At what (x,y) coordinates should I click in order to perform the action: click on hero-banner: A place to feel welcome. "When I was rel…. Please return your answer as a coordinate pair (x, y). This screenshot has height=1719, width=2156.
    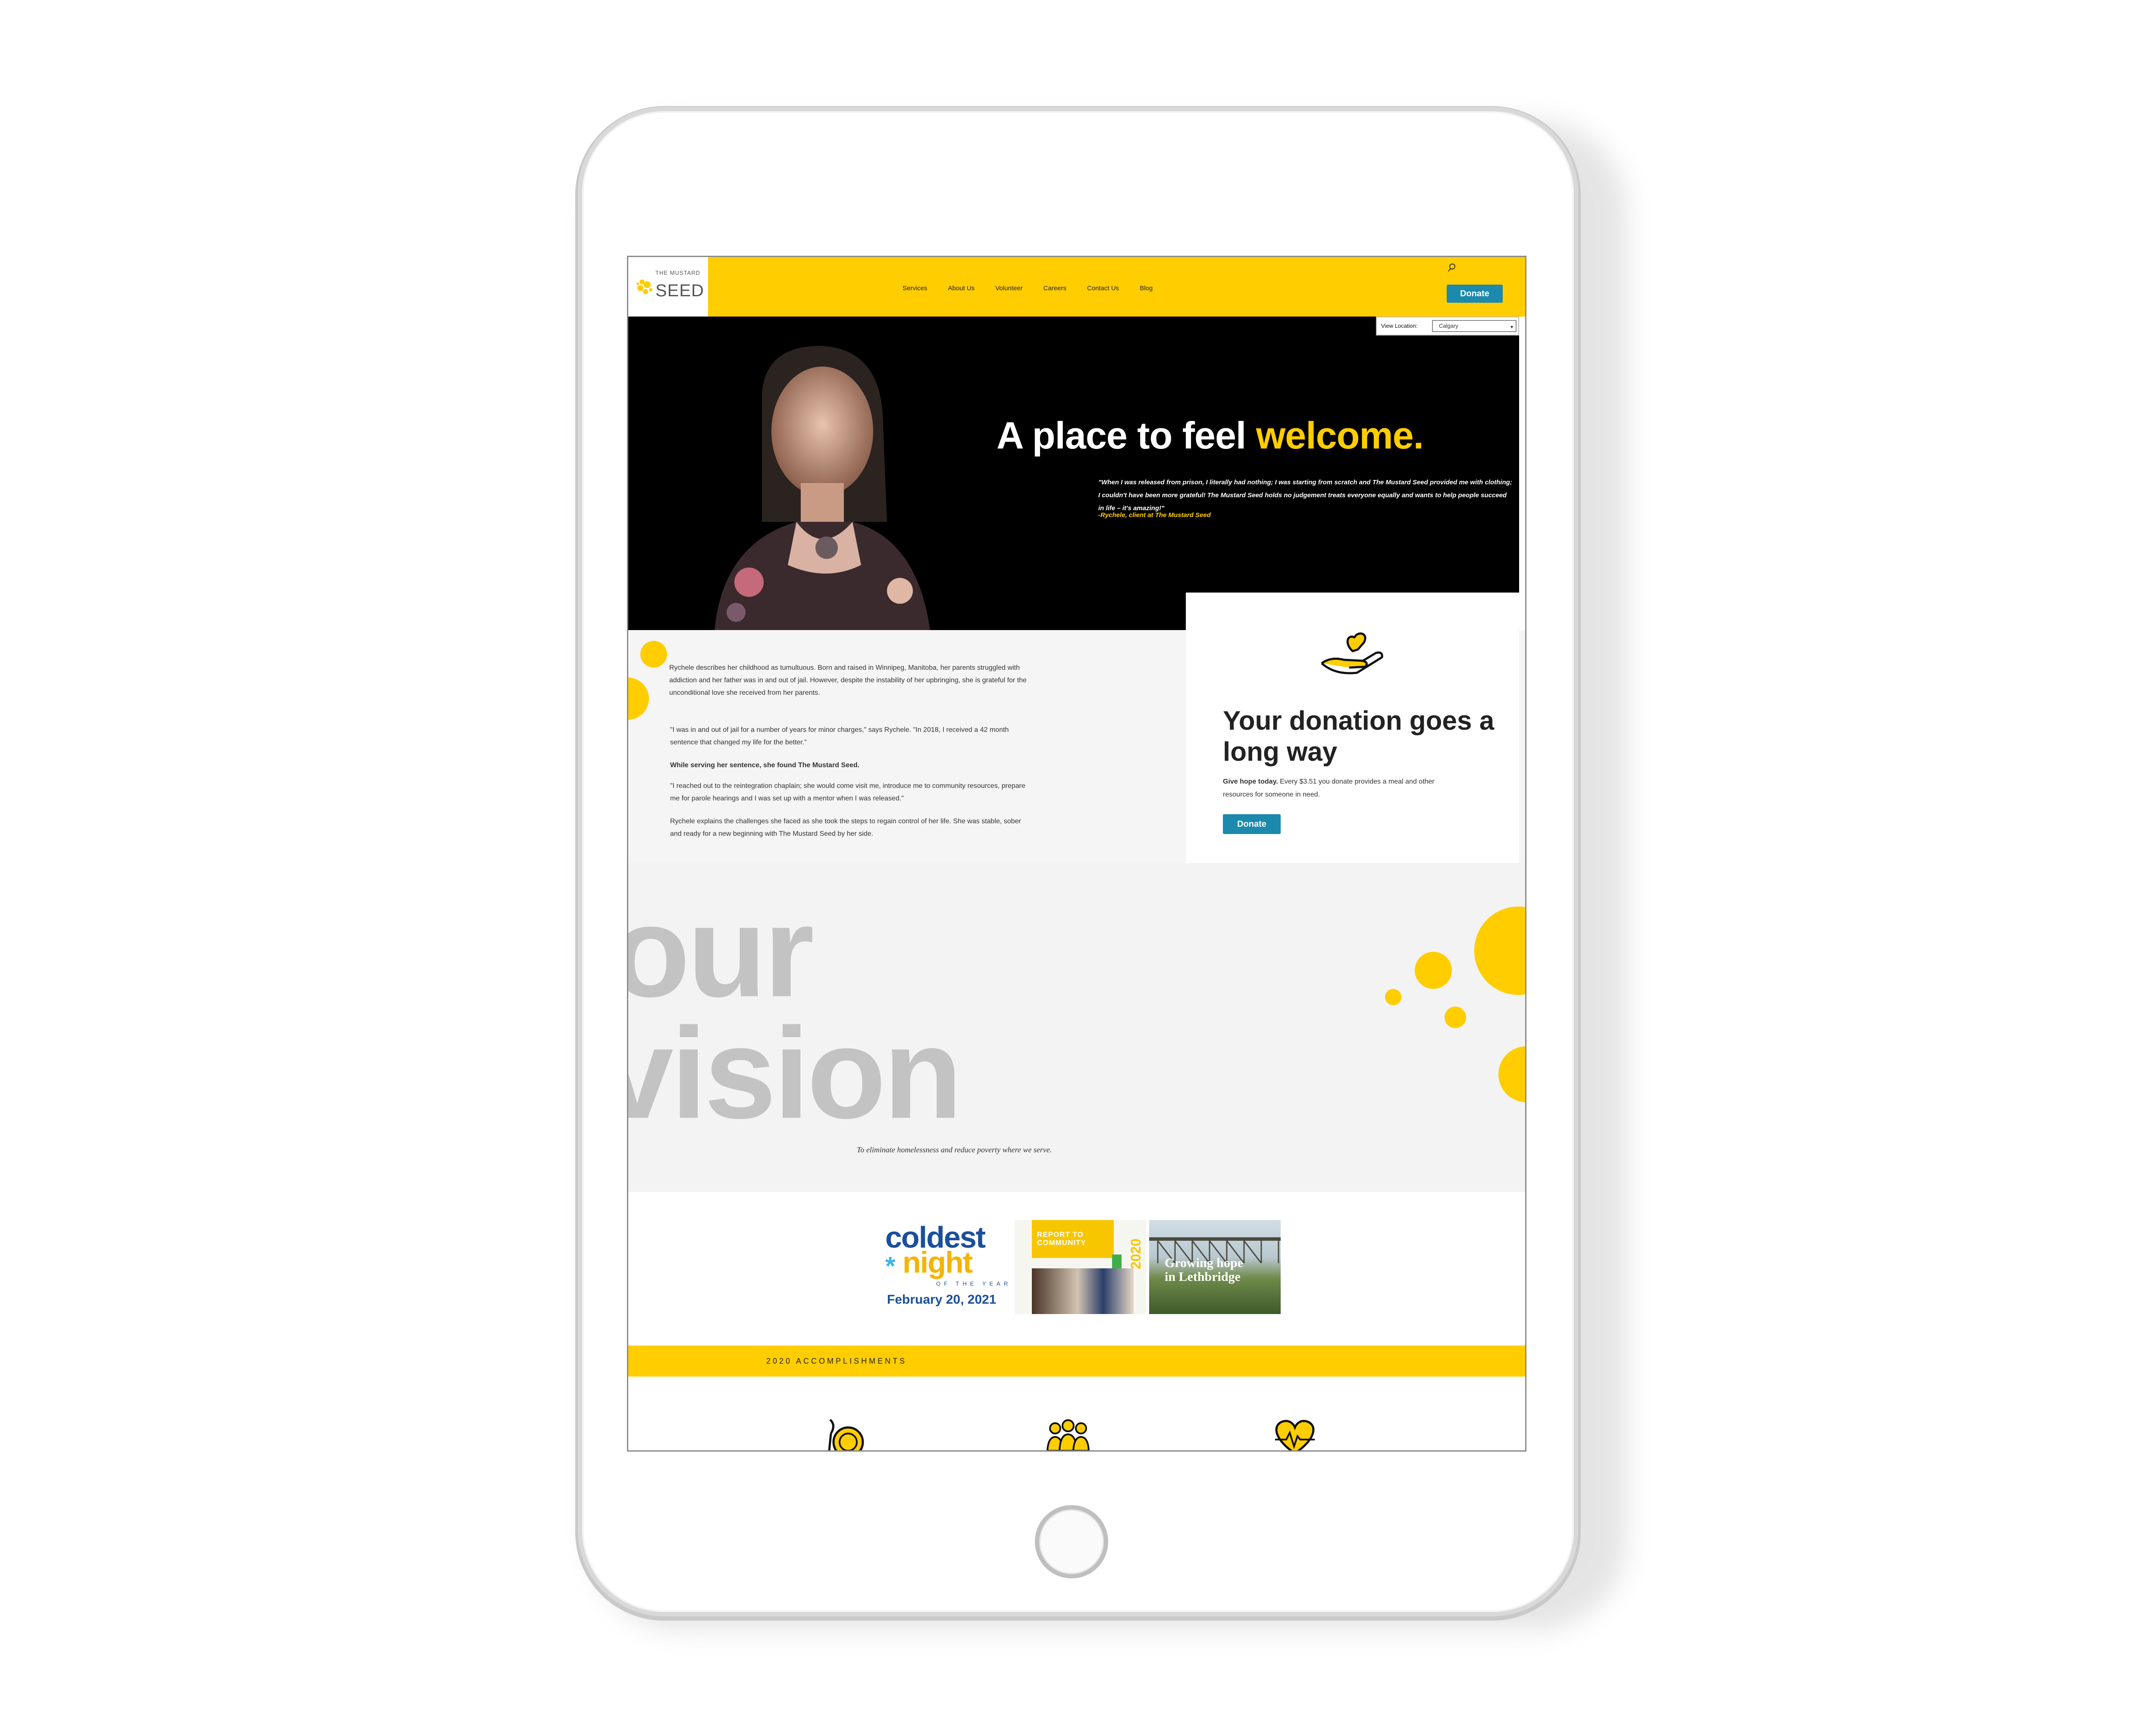
    Looking at the image, I should click on (1073, 474).